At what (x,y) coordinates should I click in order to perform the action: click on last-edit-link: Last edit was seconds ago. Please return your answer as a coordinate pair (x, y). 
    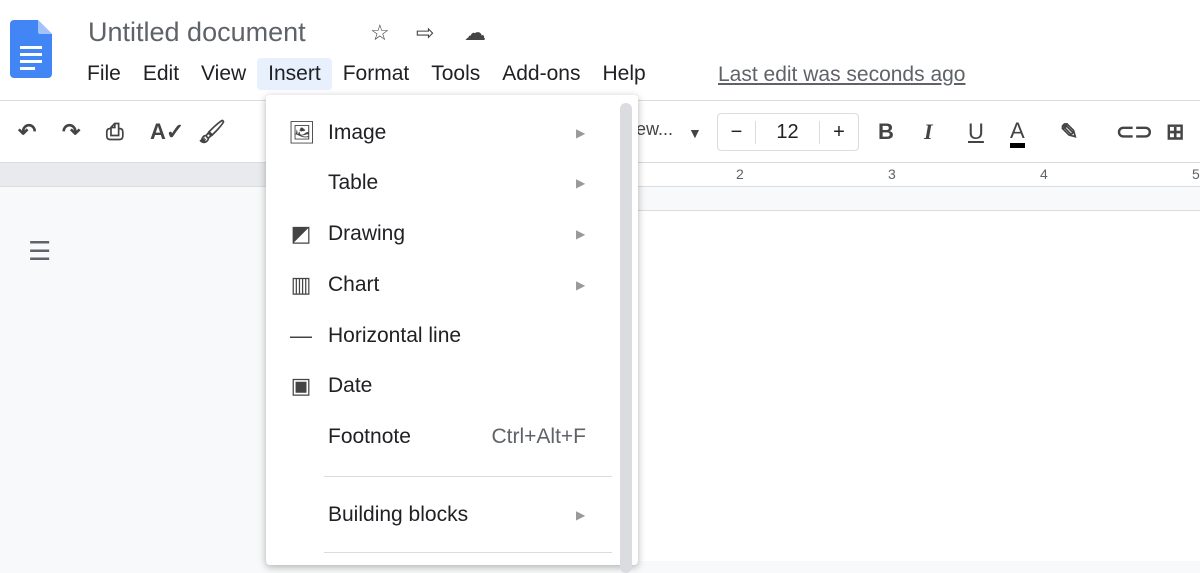
    Looking at the image, I should click on (842, 75).